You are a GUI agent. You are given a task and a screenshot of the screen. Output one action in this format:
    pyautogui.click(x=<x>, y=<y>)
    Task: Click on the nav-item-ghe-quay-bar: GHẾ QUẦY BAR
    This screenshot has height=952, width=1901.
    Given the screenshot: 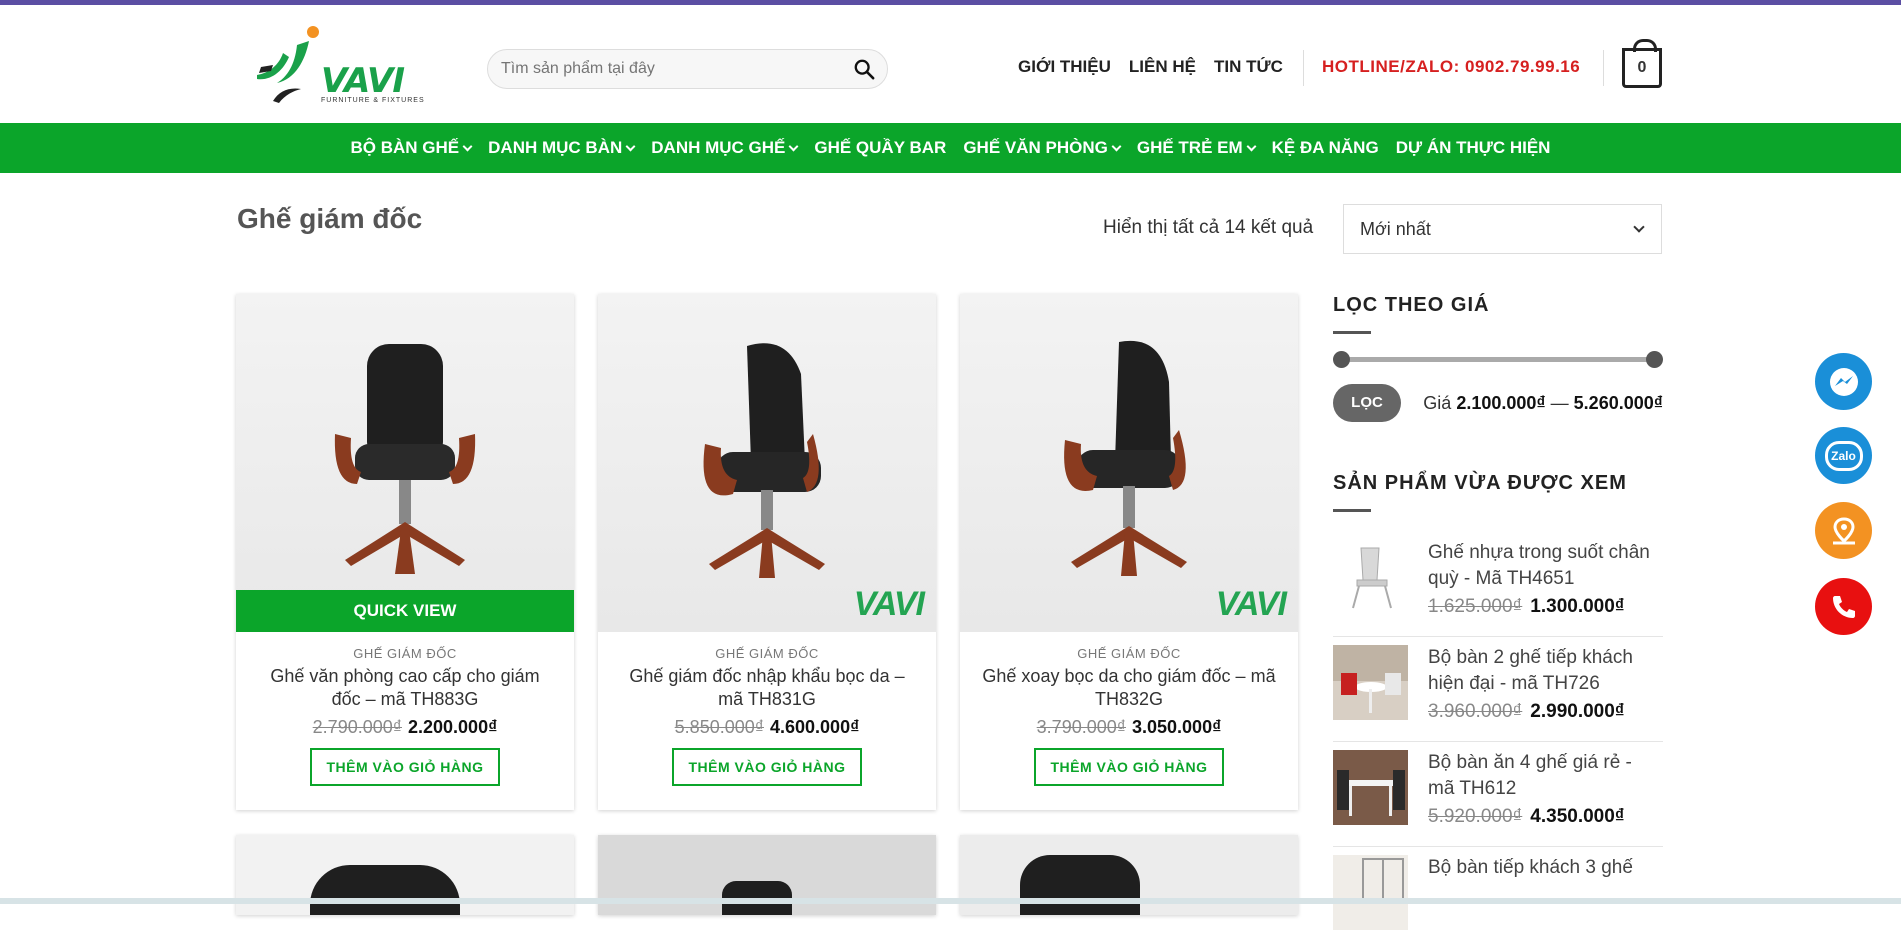 What is the action you would take?
    pyautogui.click(x=880, y=148)
    